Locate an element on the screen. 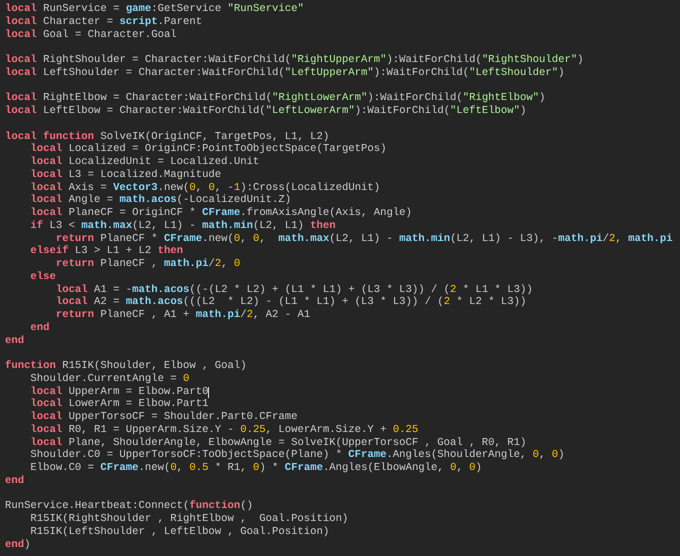  code-line: end) is located at coordinates (17, 544).